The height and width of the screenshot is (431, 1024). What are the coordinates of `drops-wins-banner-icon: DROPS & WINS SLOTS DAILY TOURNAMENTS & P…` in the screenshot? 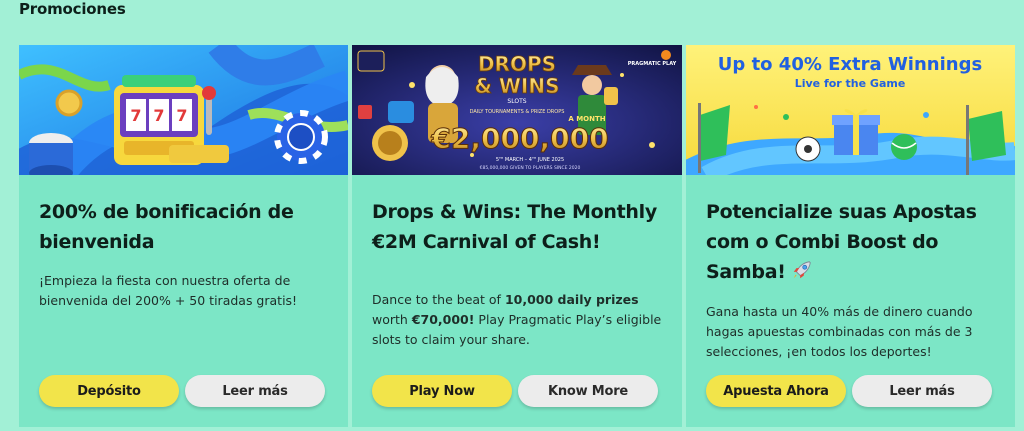 It's located at (517, 110).